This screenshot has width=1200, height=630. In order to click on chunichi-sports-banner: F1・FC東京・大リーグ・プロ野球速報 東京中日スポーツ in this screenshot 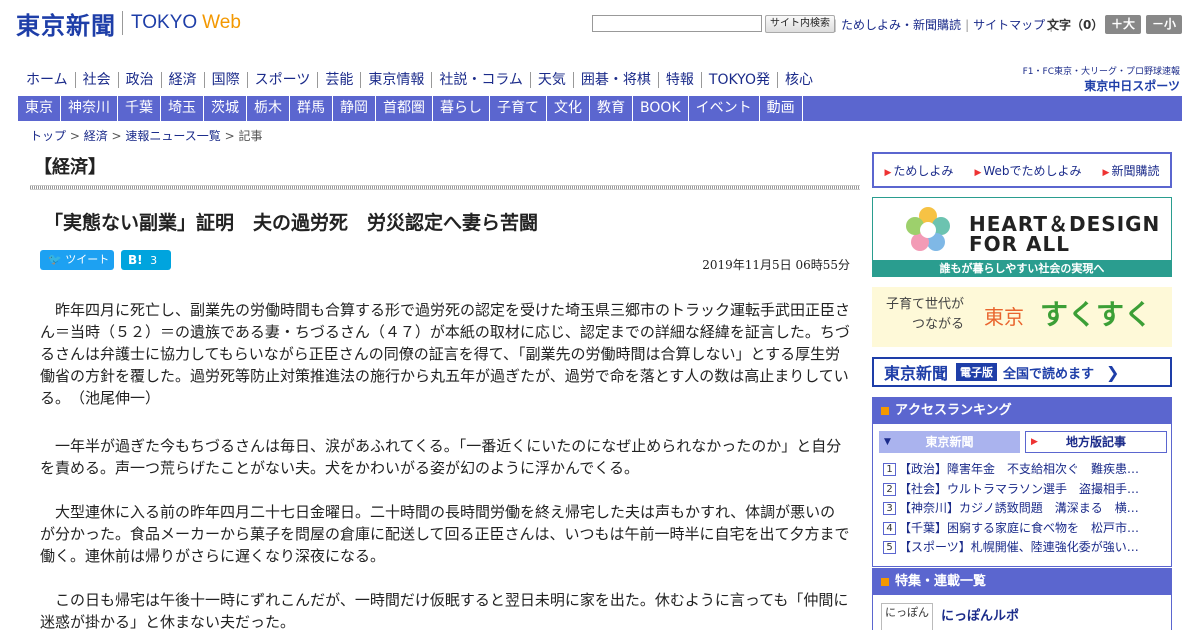, I will do `click(1095, 79)`.